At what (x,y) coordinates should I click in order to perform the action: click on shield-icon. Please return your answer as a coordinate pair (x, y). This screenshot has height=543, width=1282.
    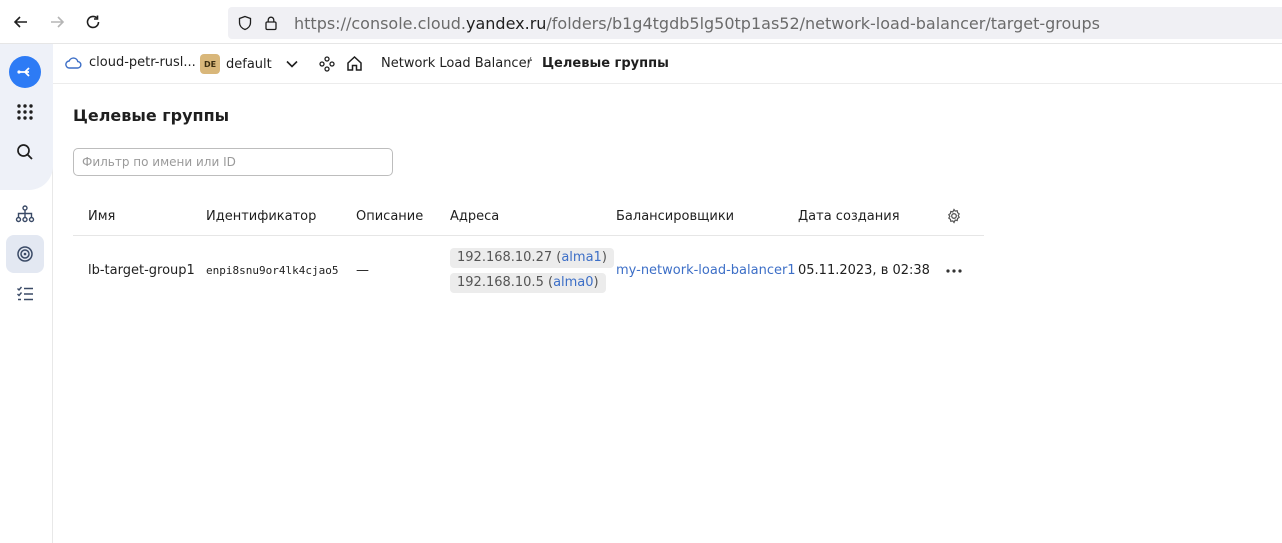
    Looking at the image, I should click on (245, 23).